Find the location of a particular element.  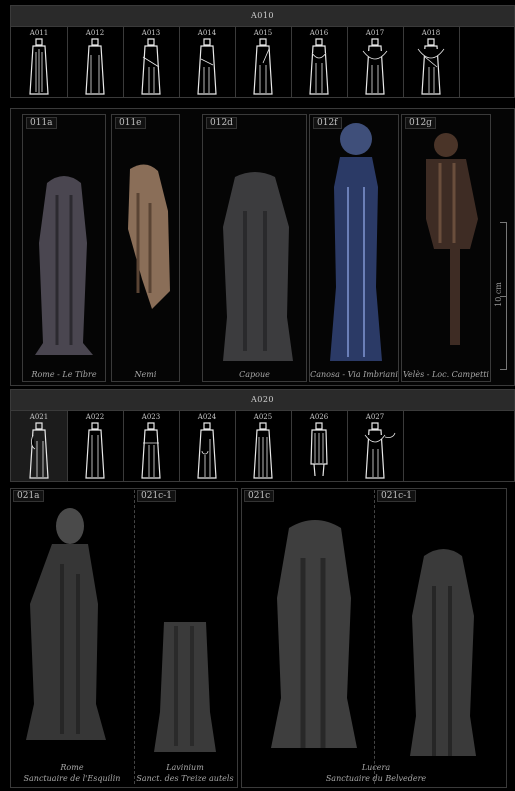

type-label: A023 is located at coordinates (151, 417).